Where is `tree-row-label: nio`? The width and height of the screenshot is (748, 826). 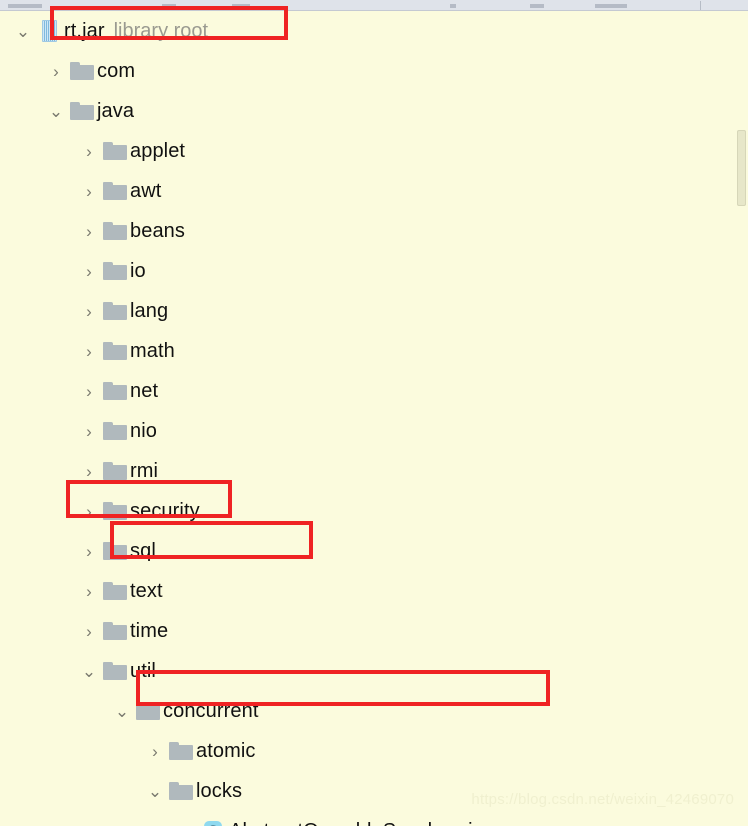
tree-row-label: nio is located at coordinates (143, 430).